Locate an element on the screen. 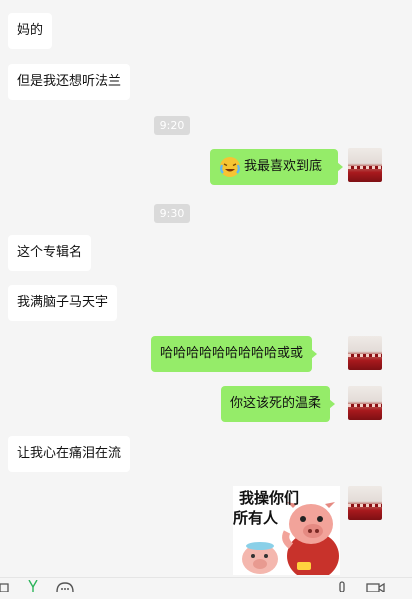  message-text: 你这该死的温柔 is located at coordinates (276, 403).